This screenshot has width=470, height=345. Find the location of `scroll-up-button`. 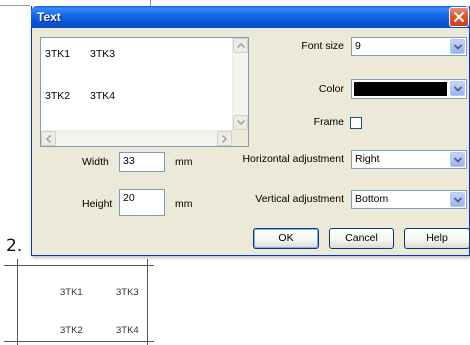

scroll-up-button is located at coordinates (240, 45).